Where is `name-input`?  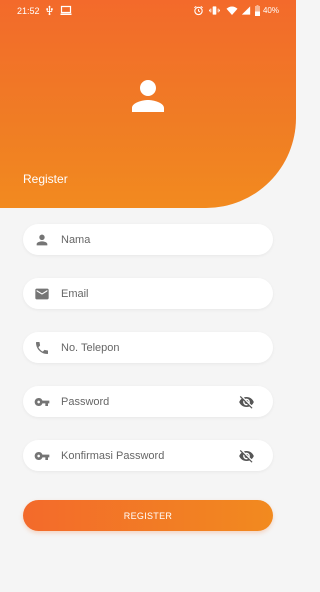
name-input is located at coordinates (146, 239).